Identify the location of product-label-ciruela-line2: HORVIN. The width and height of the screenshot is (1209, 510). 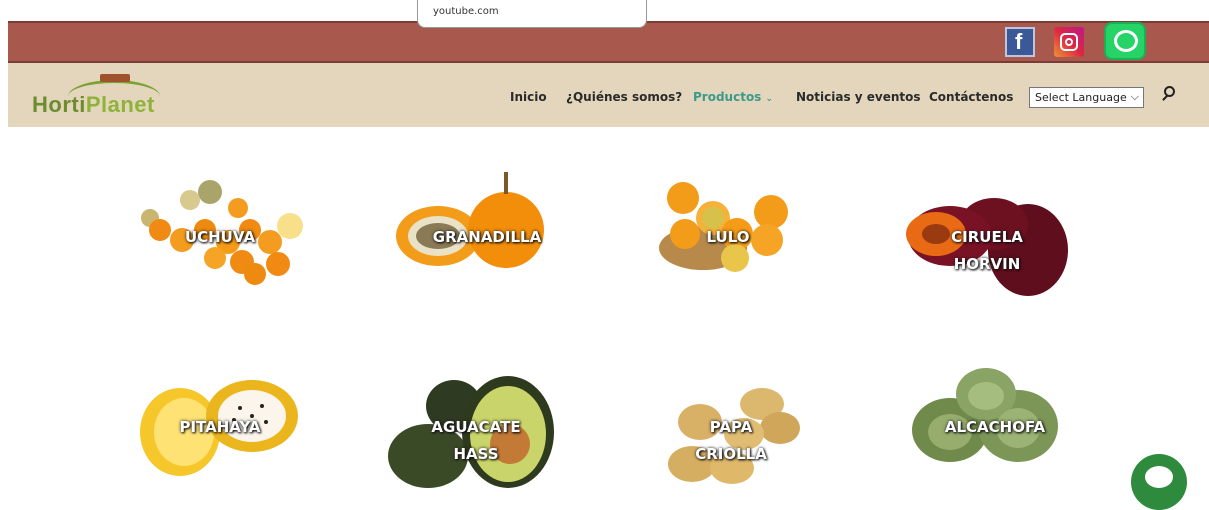
(987, 264).